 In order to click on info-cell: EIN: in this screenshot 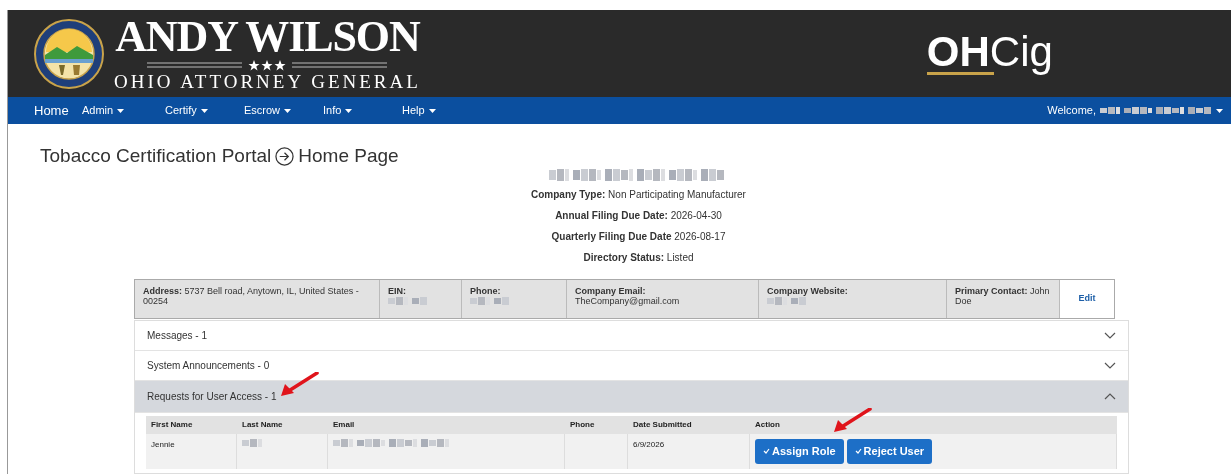, I will do `click(421, 298)`.